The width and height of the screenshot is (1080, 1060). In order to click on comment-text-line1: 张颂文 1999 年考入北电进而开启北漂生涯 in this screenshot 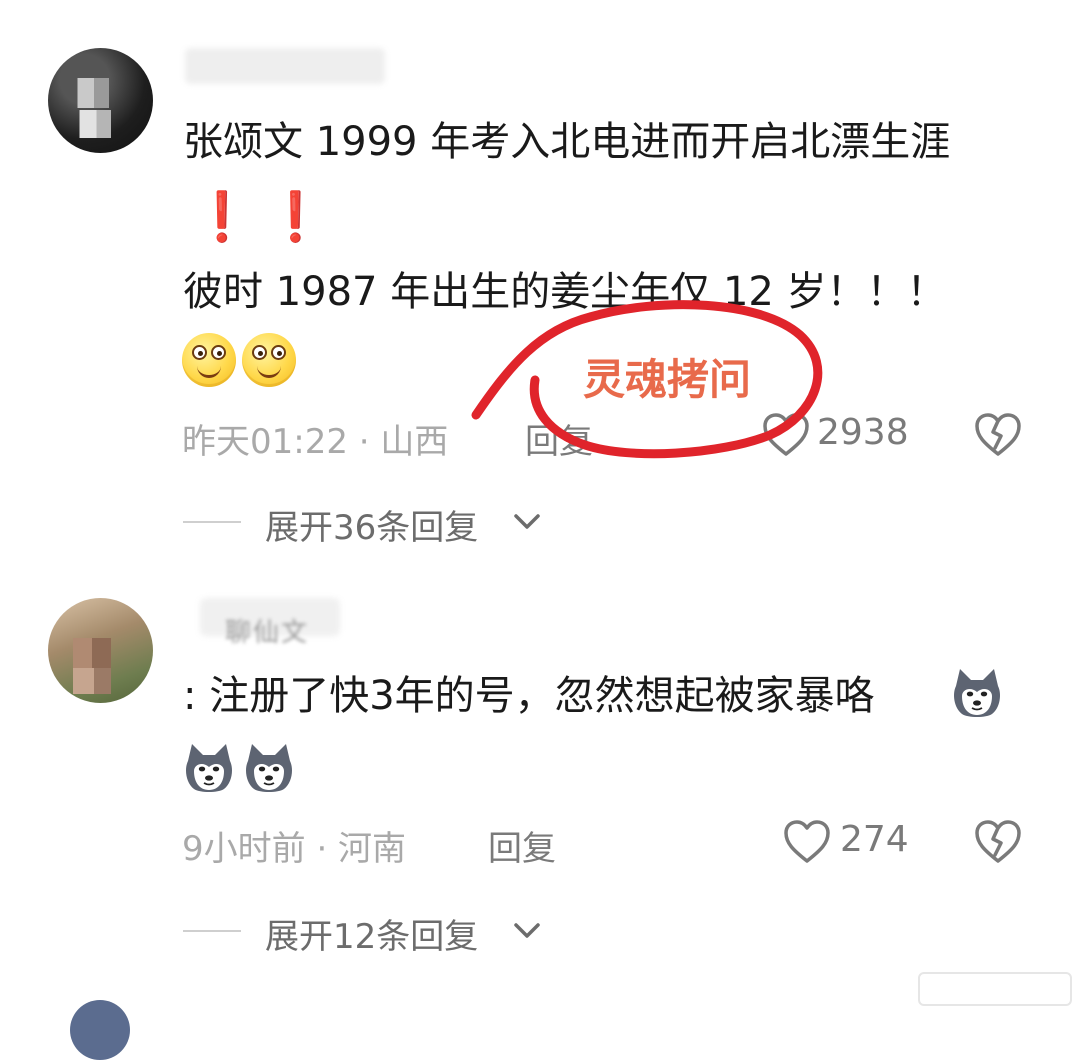, I will do `click(567, 142)`.